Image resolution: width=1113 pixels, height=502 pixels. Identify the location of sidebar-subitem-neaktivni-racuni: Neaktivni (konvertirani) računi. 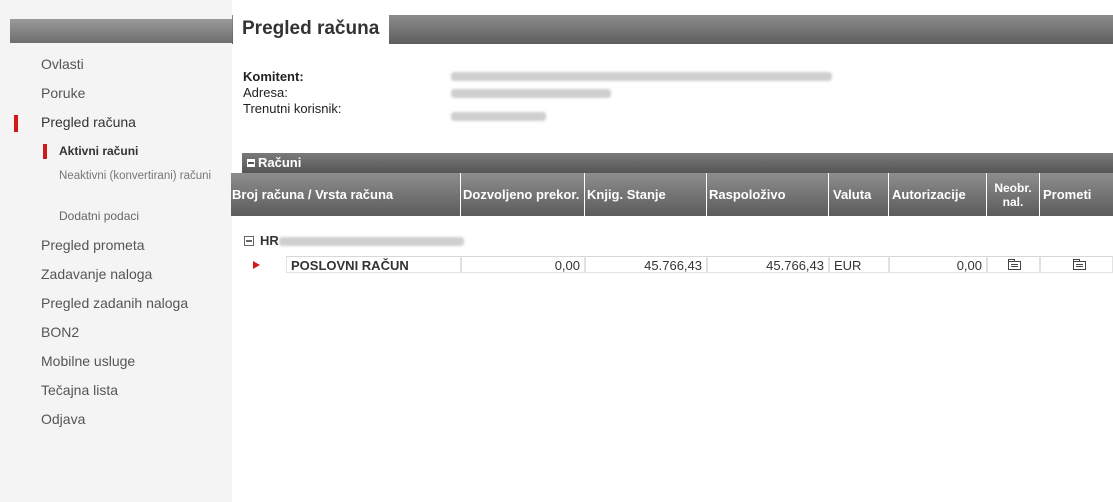
(116, 184).